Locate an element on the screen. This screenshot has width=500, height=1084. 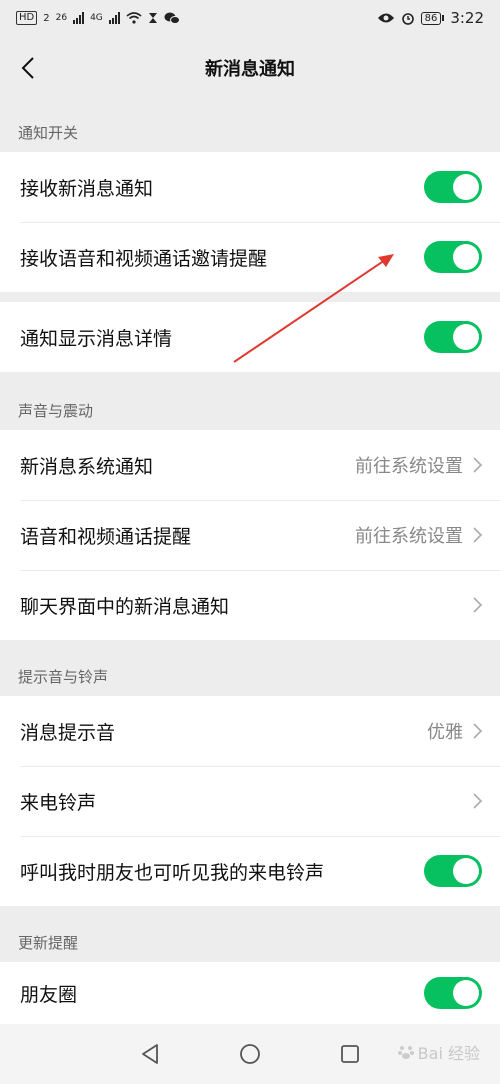
battery-icon: 86 is located at coordinates (432, 18).